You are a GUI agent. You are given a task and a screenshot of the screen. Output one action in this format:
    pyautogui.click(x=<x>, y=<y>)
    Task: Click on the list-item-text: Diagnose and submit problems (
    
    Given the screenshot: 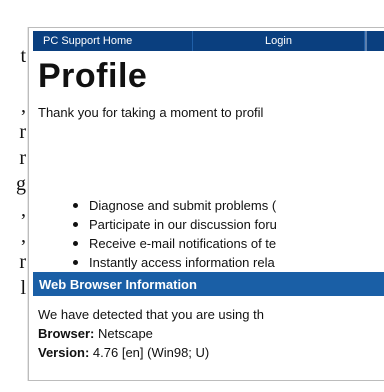 What is the action you would take?
    pyautogui.click(x=183, y=205)
    